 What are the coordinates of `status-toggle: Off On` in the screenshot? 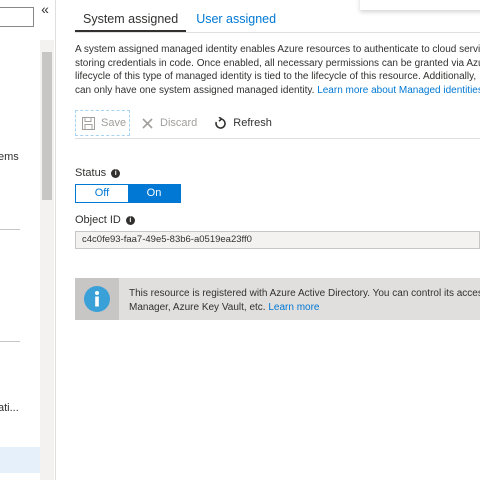 It's located at (128, 193).